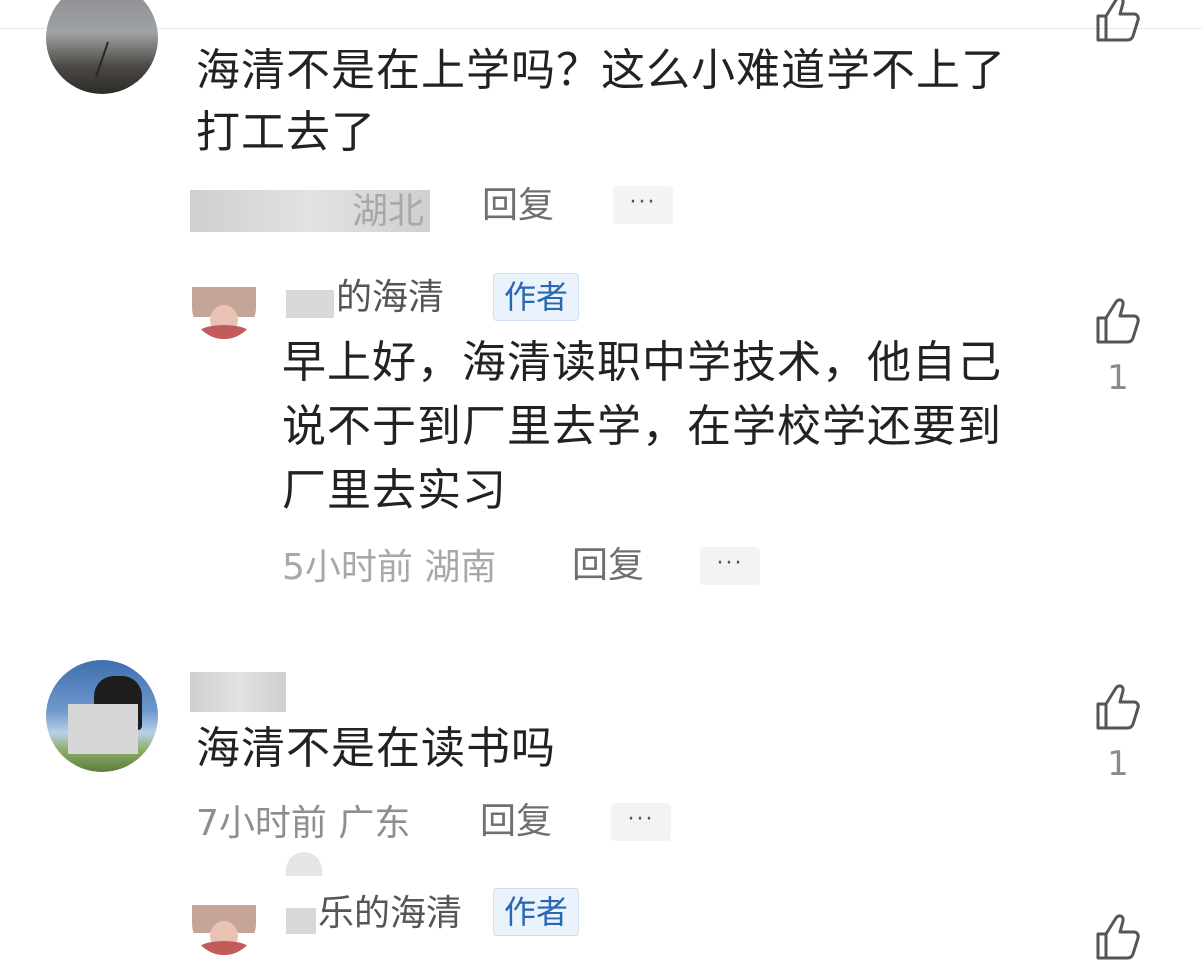  What do you see at coordinates (390, 298) in the screenshot?
I see `author-name: 的海清` at bounding box center [390, 298].